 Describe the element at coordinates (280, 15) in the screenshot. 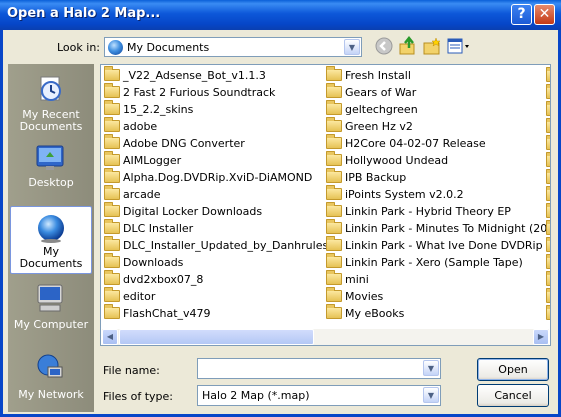

I see `title-bar: Open a Halo 2 Map... ? ✕` at that location.